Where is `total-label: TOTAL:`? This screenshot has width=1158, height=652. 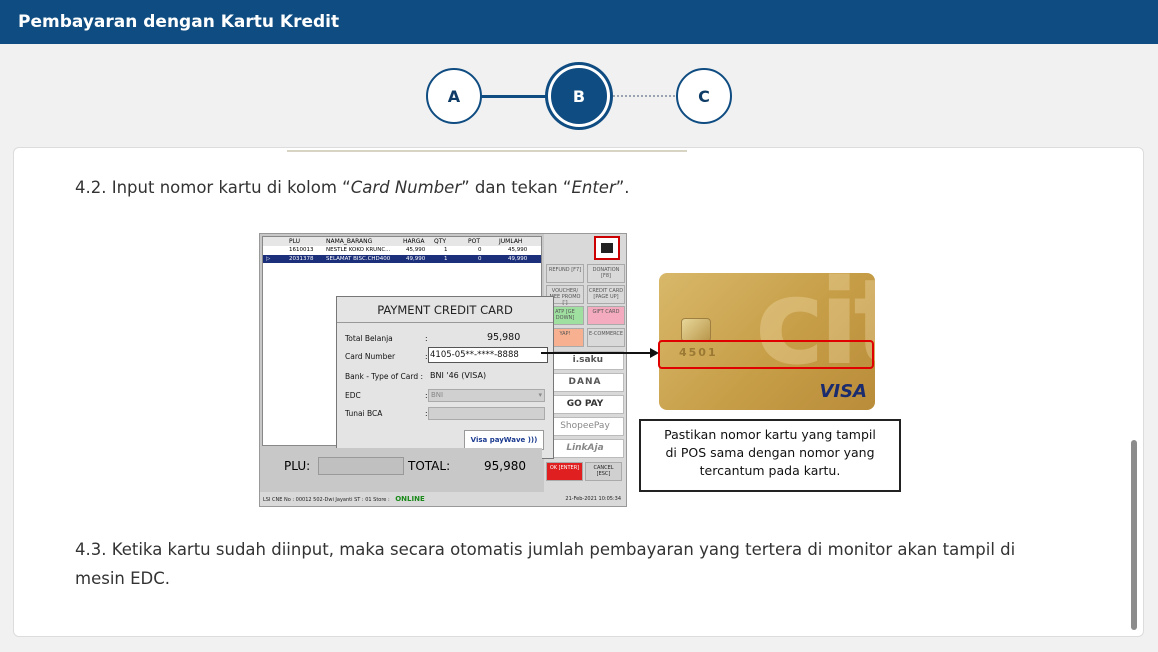 total-label: TOTAL: is located at coordinates (429, 466).